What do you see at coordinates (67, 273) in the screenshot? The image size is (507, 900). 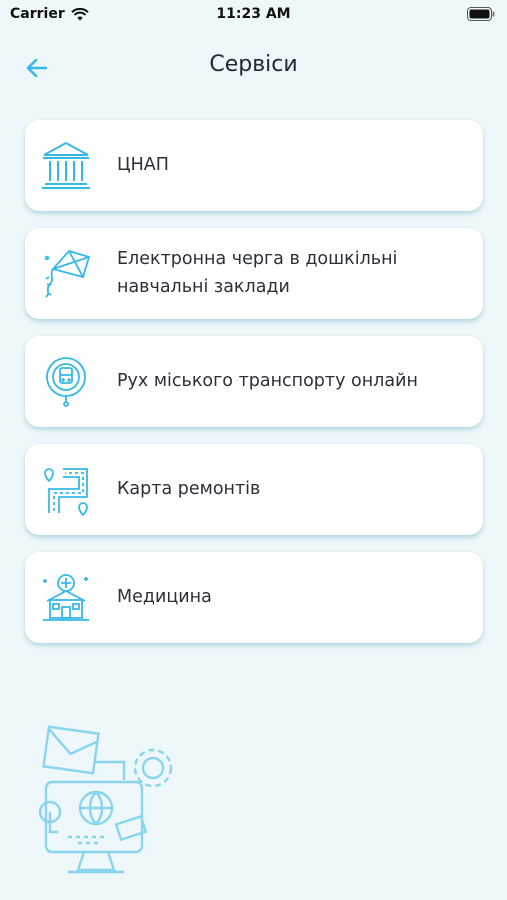 I see `kite-icon` at bounding box center [67, 273].